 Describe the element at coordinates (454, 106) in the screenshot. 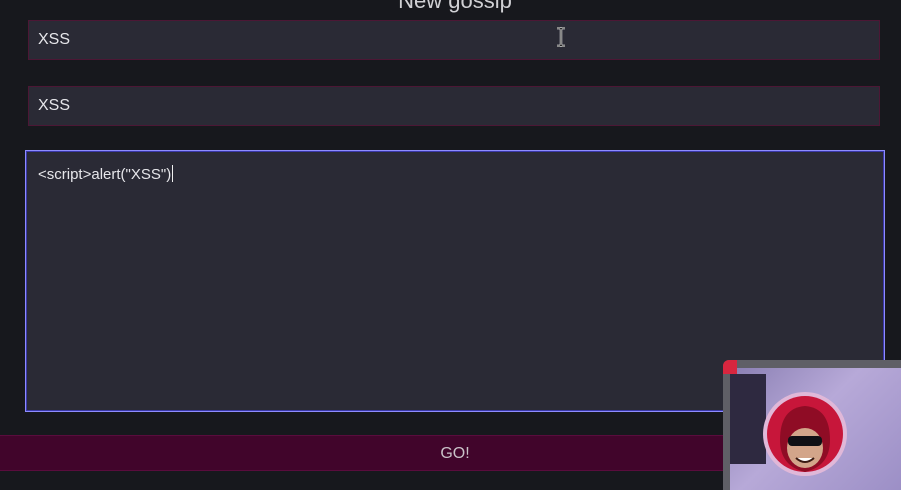

I see `author-input: XSS` at that location.